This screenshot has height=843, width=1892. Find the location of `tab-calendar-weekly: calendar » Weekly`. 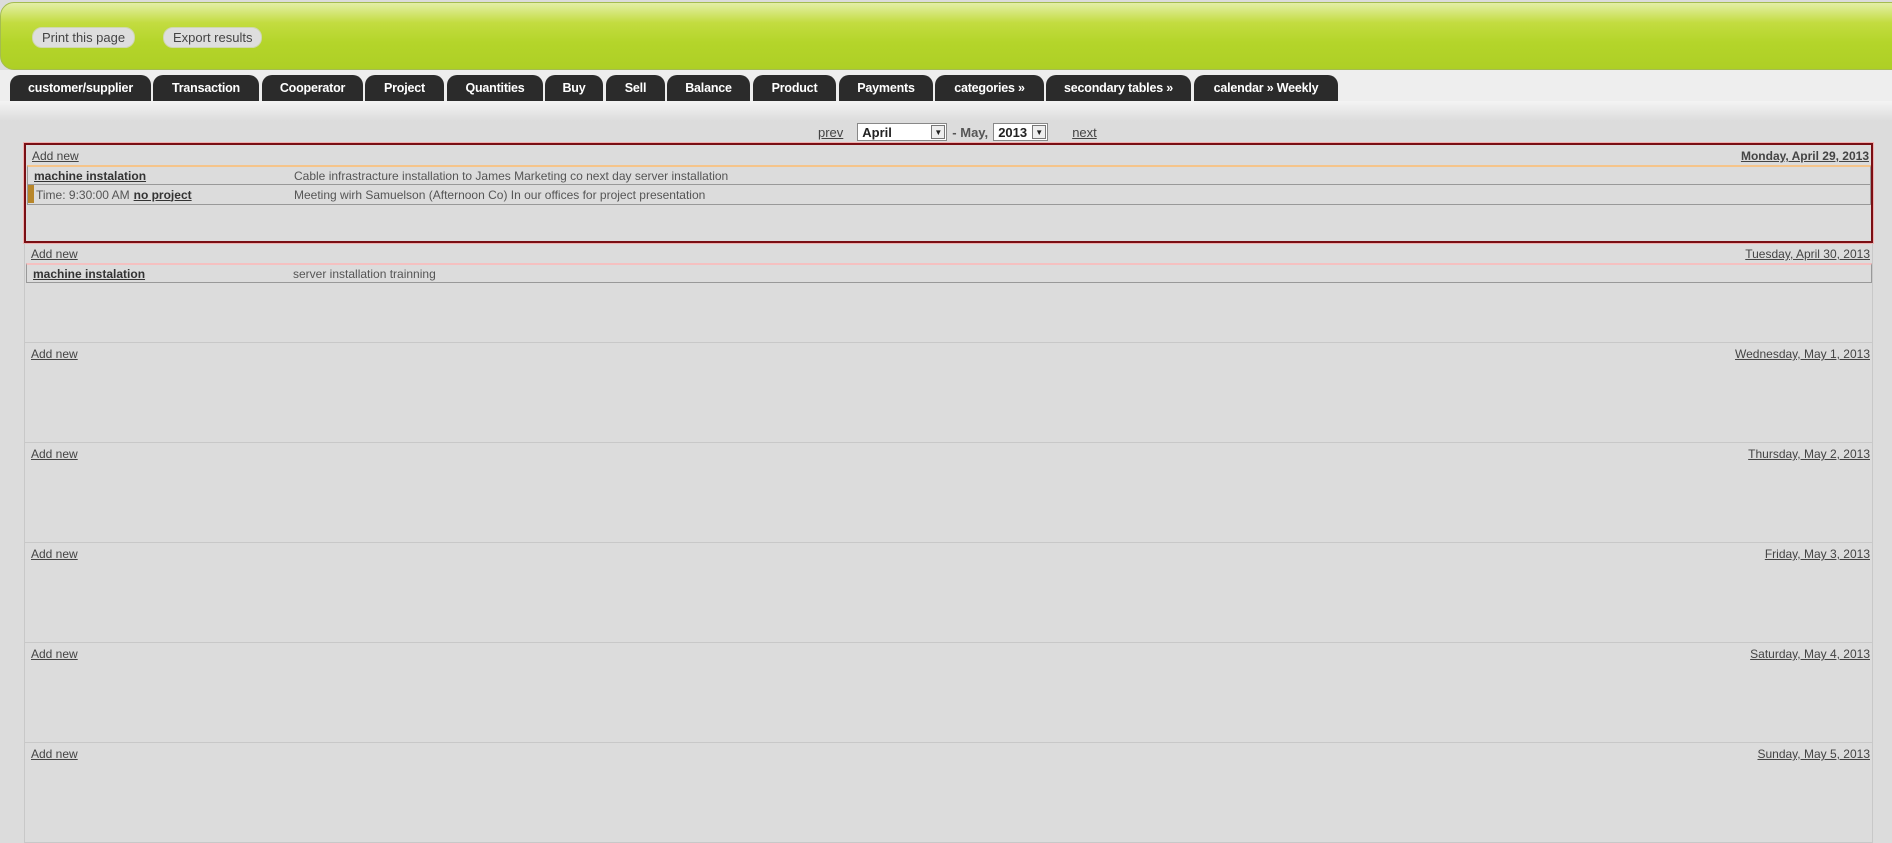

tab-calendar-weekly: calendar » Weekly is located at coordinates (1266, 88).